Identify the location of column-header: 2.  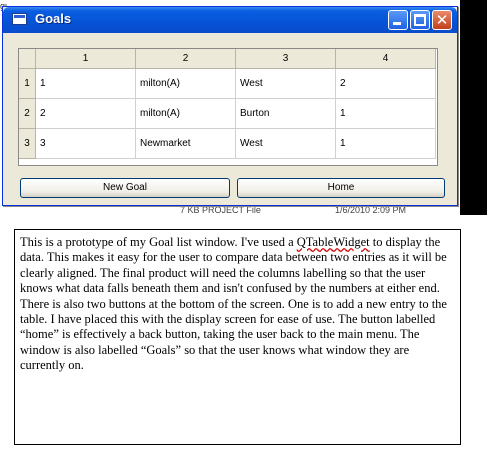
(185, 59).